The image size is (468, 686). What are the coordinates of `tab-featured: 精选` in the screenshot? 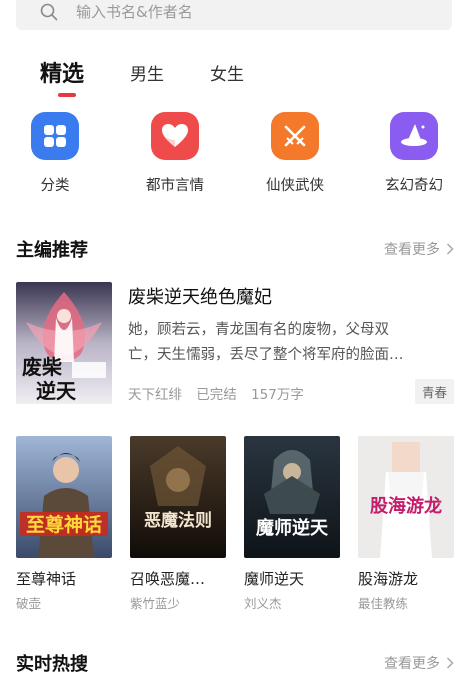 It's located at (62, 72).